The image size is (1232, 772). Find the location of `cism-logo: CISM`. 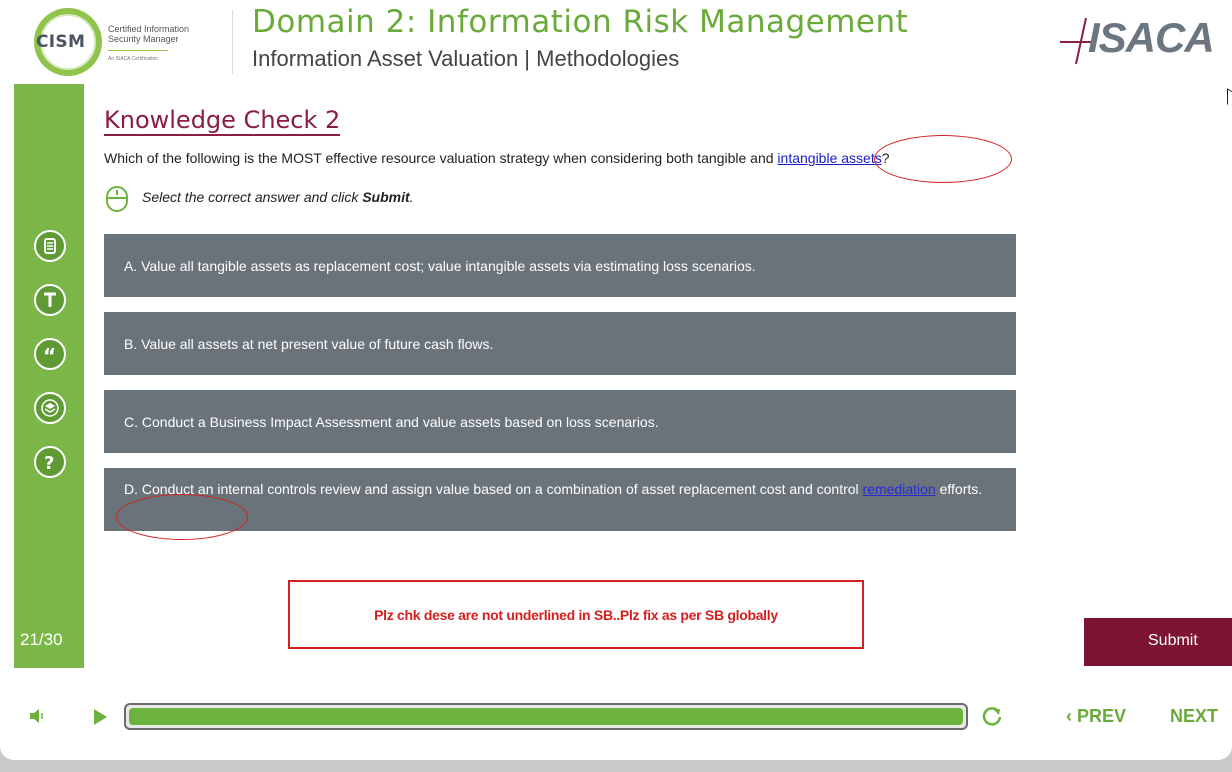

cism-logo: CISM is located at coordinates (68, 42).